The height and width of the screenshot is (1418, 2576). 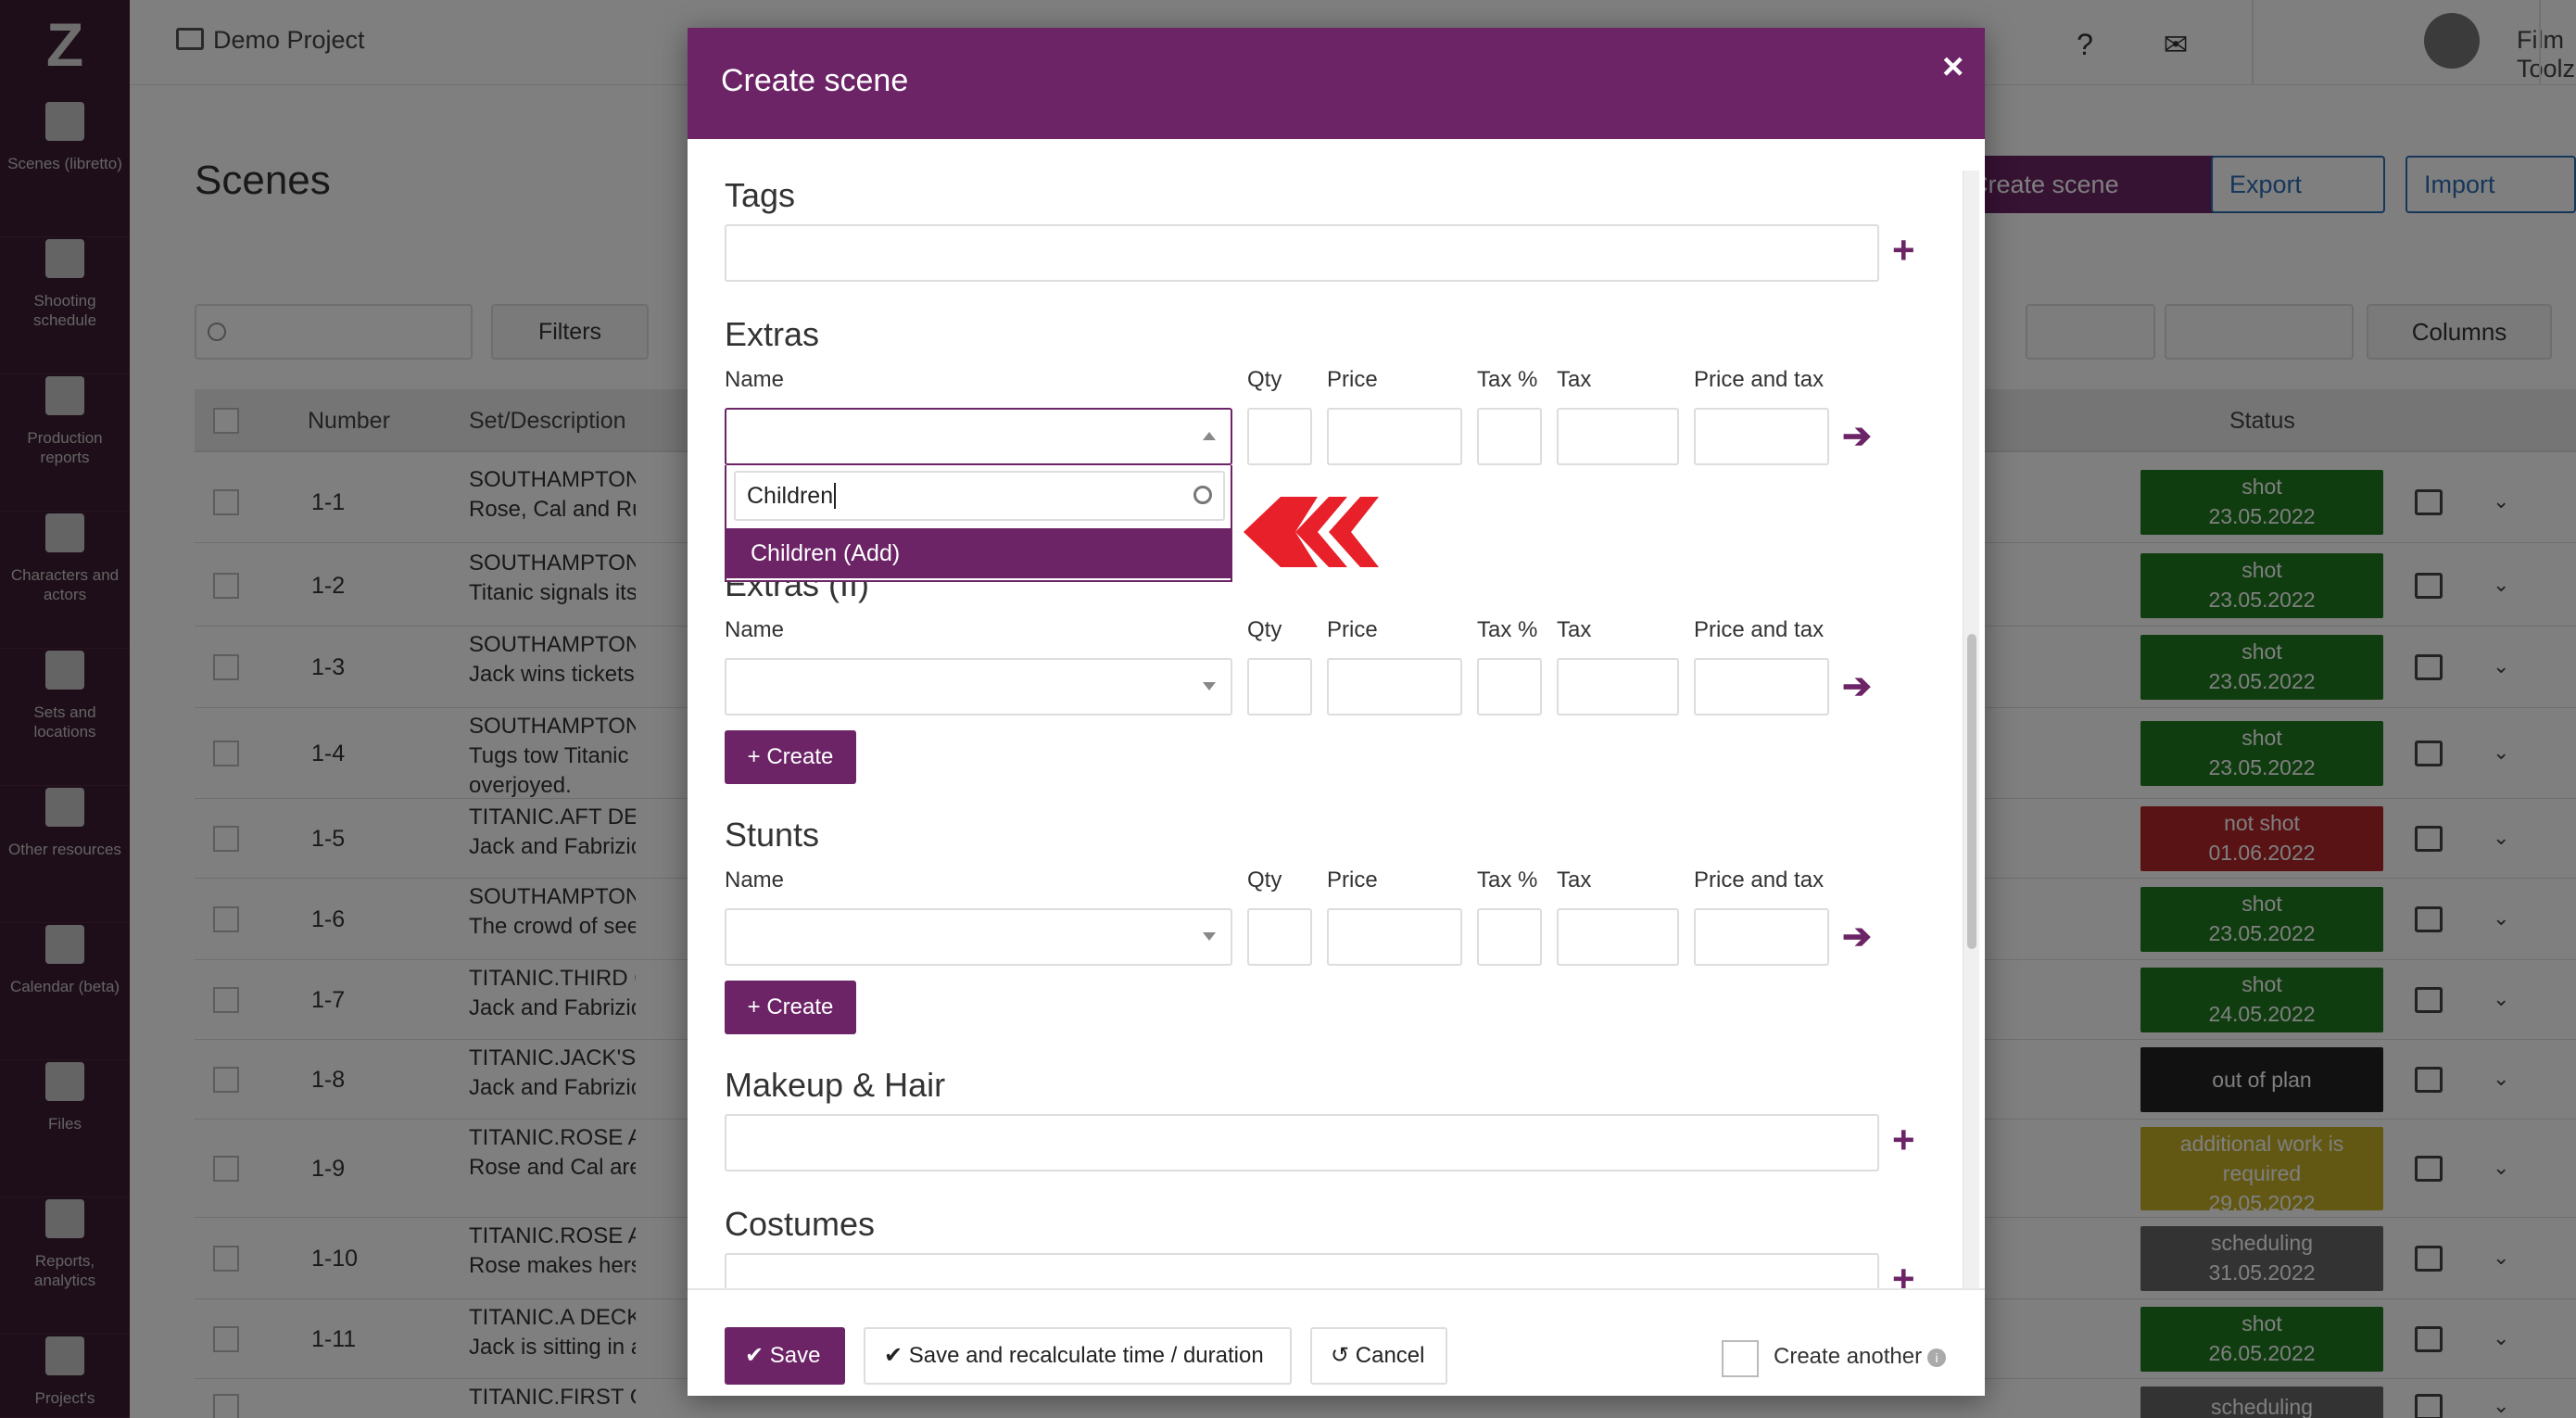 I want to click on extras-ii-qty-input, so click(x=1280, y=687).